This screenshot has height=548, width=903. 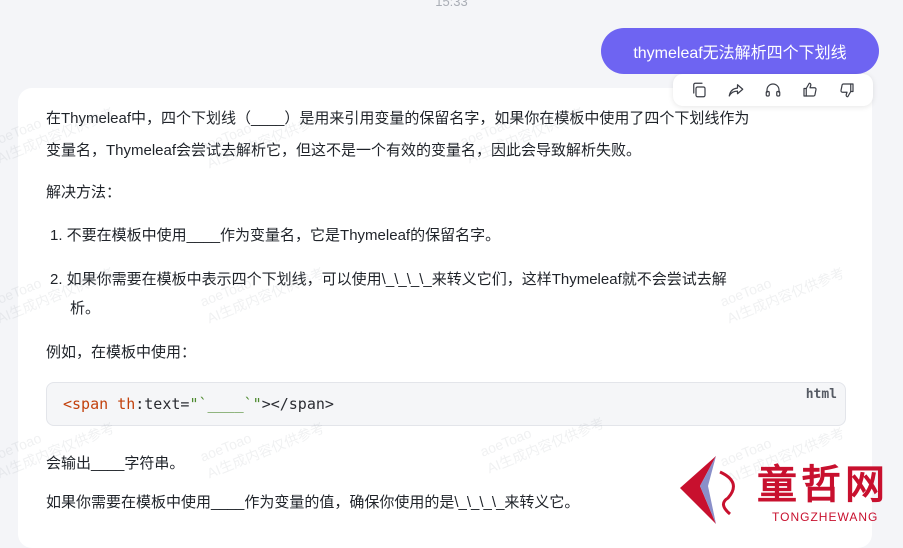 I want to click on user-message-bubble: thymeleaf无法解析四个下划线, so click(x=740, y=51).